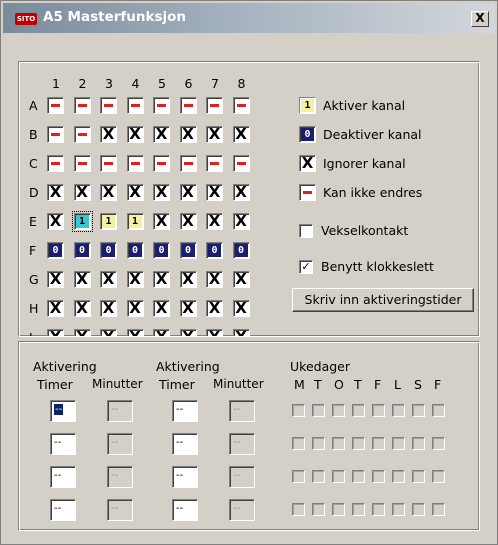 The height and width of the screenshot is (545, 498). I want to click on weekday-checkbox-2-row3, so click(318, 476).